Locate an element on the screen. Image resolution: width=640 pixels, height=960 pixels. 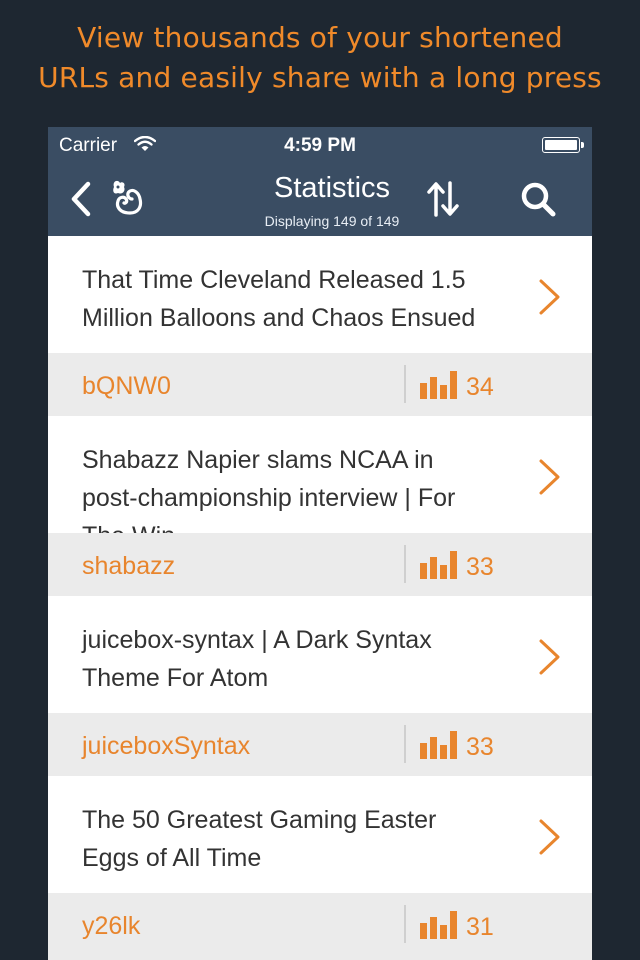
link-meta-row: juiceboxSyntax 33 is located at coordinates (320, 744).